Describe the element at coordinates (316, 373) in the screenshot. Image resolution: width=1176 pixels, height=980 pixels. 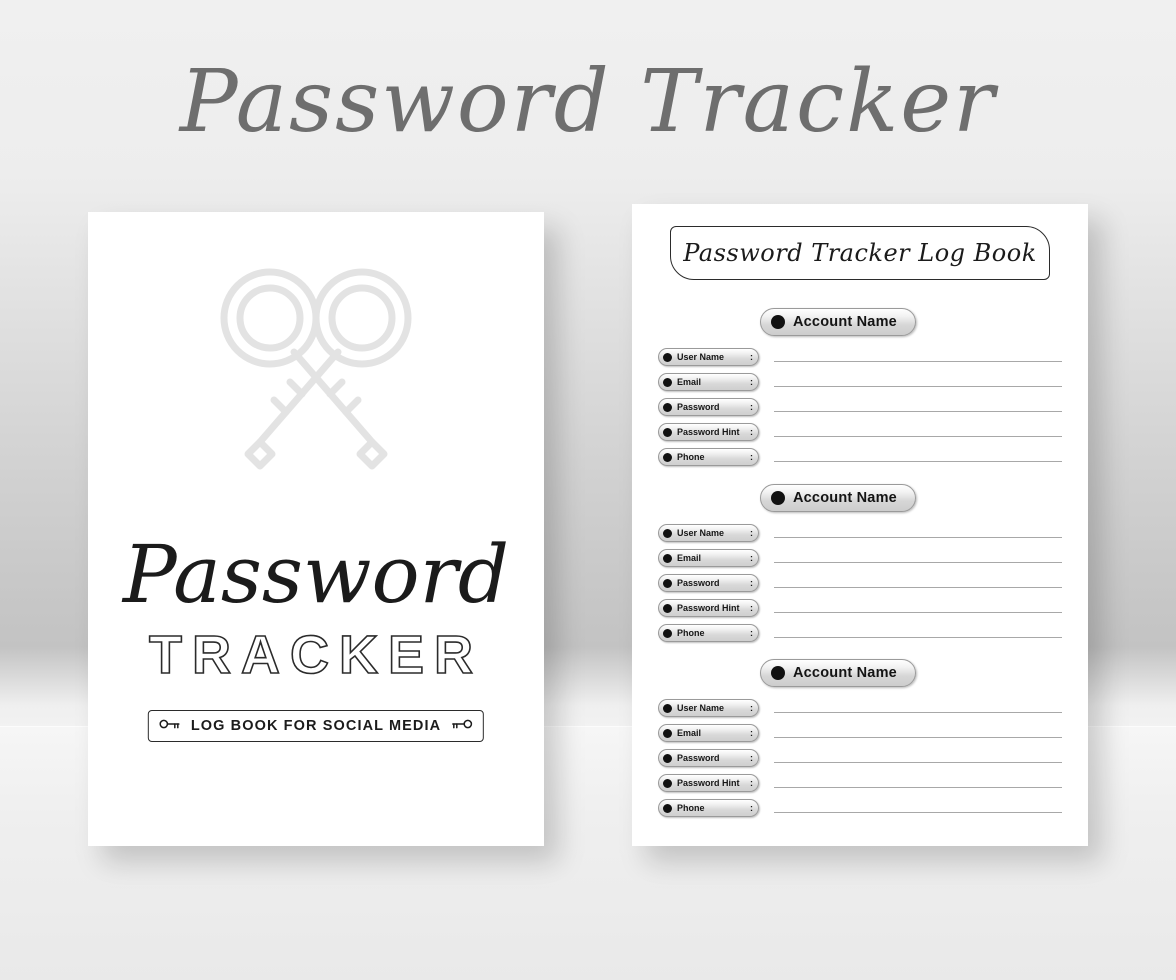
I see `crossed-keys-icon` at that location.